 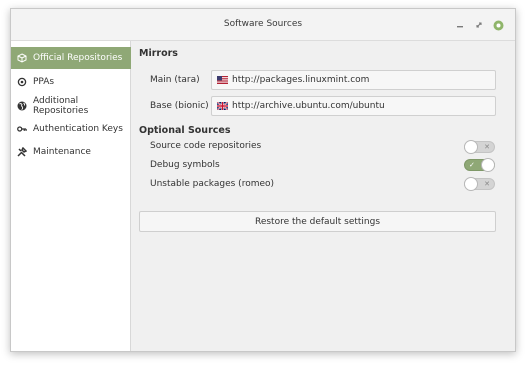 I want to click on title-bar: Software Sources, so click(x=263, y=25).